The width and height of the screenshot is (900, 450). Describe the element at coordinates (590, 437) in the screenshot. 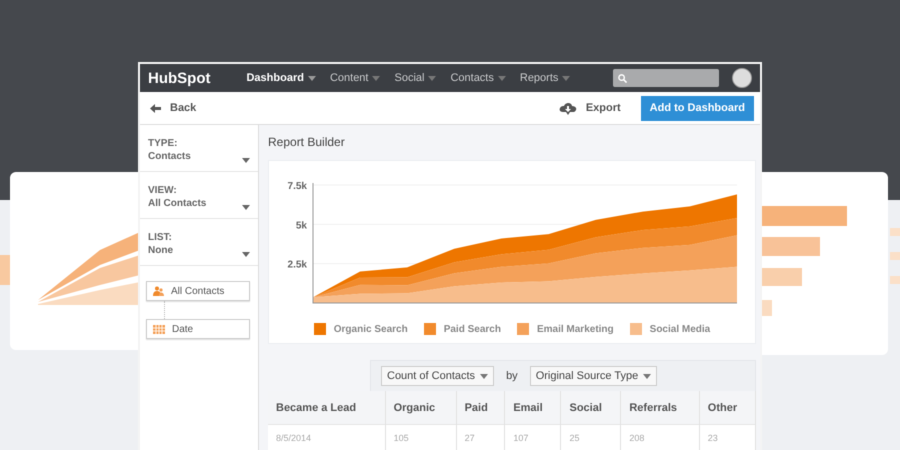

I see `table-cell: 25` at that location.